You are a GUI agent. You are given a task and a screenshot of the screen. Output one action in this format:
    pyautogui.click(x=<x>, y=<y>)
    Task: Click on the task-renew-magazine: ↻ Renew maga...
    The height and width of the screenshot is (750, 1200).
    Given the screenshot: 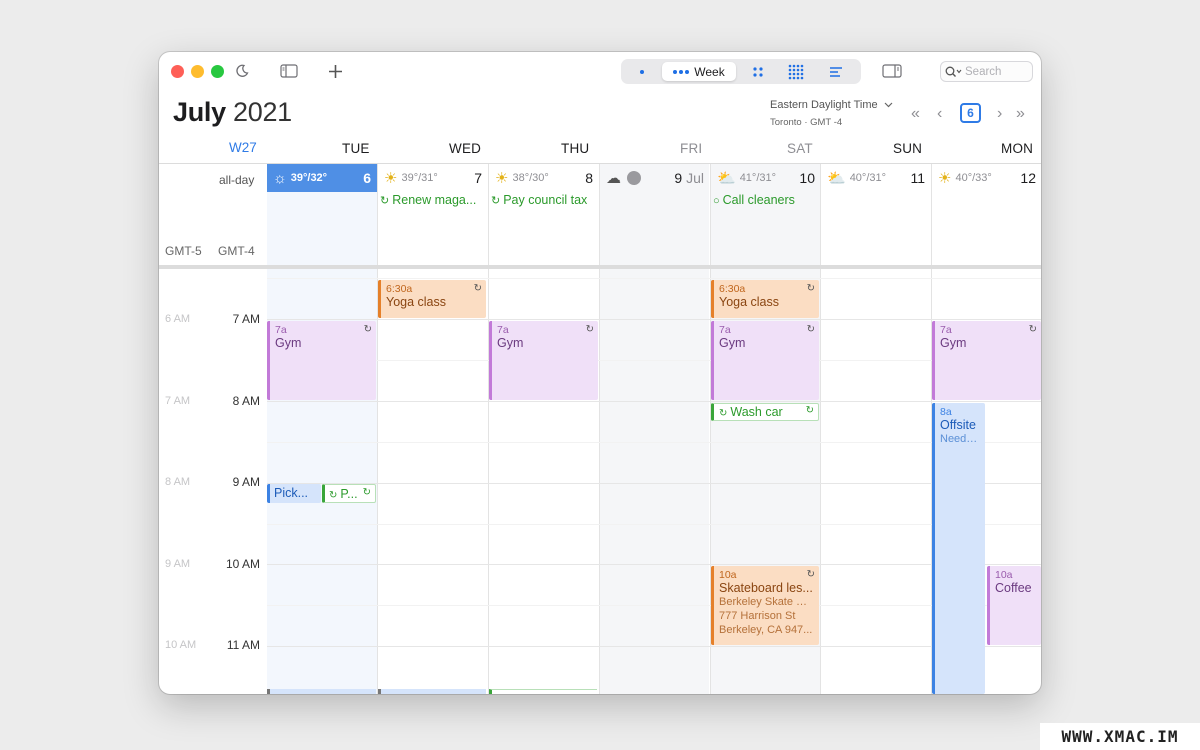 What is the action you would take?
    pyautogui.click(x=433, y=200)
    